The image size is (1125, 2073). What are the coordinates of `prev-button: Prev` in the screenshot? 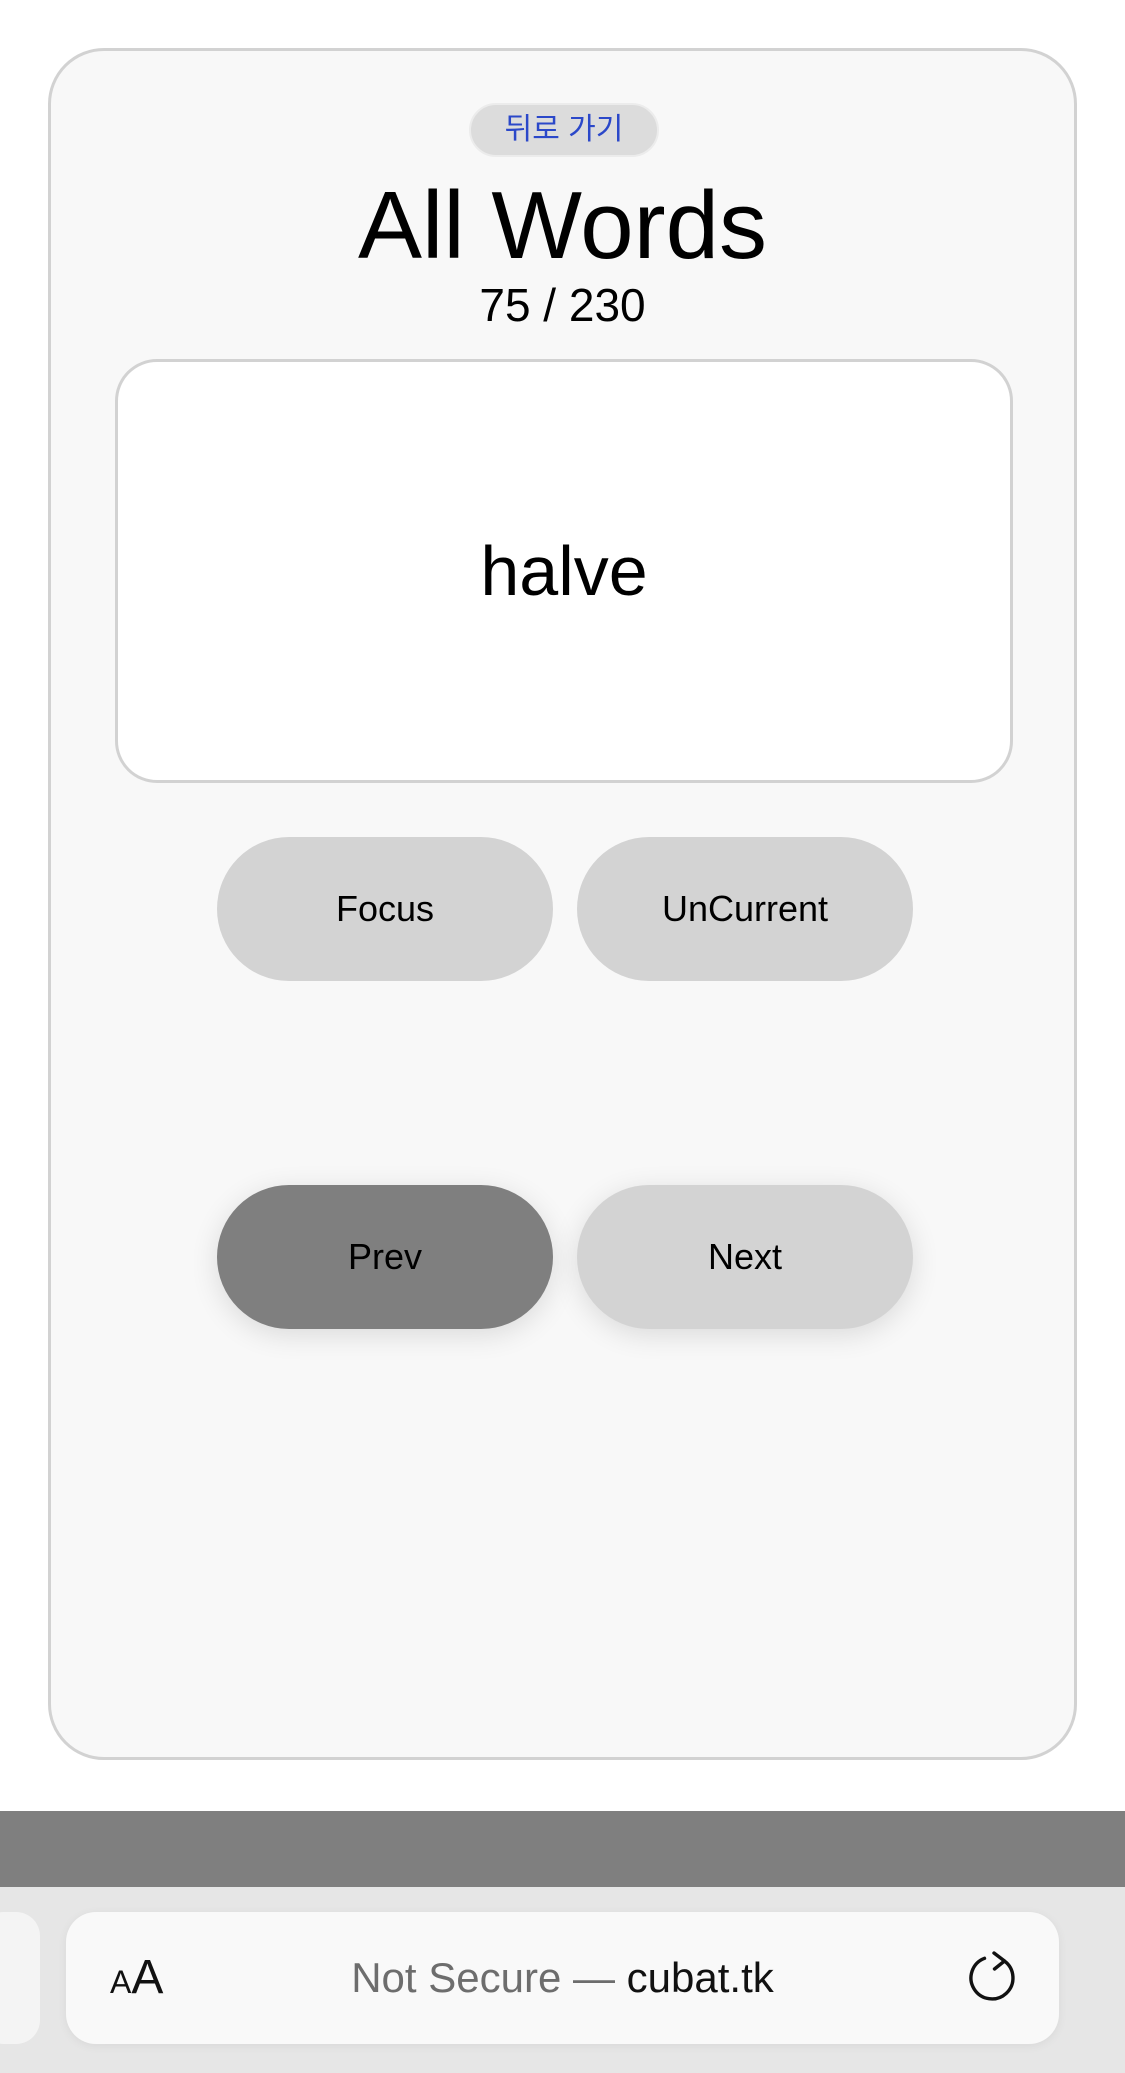 It's located at (385, 1257).